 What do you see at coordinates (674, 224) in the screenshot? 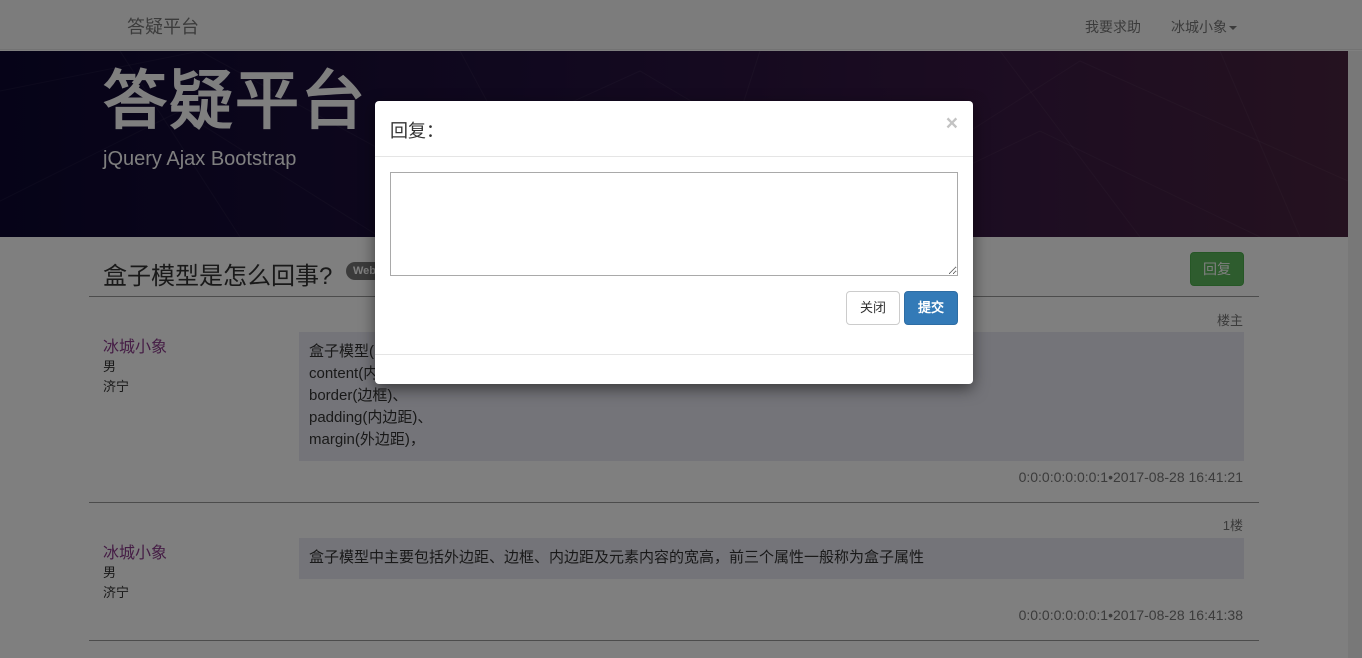
I see `reply-textarea` at bounding box center [674, 224].